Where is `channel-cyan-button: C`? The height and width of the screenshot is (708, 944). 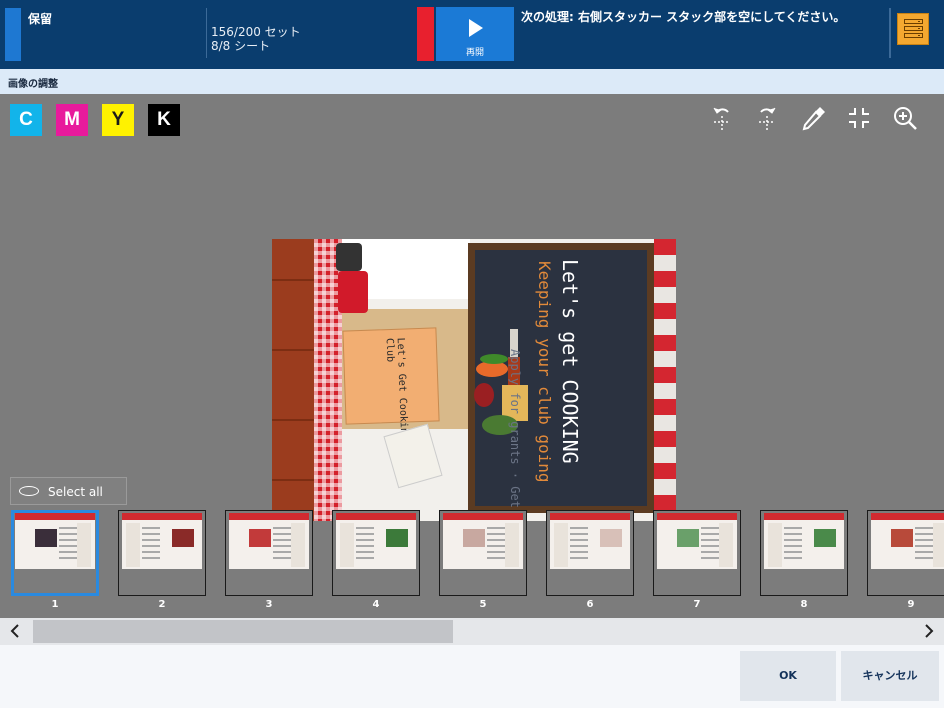
channel-cyan-button: C is located at coordinates (26, 120).